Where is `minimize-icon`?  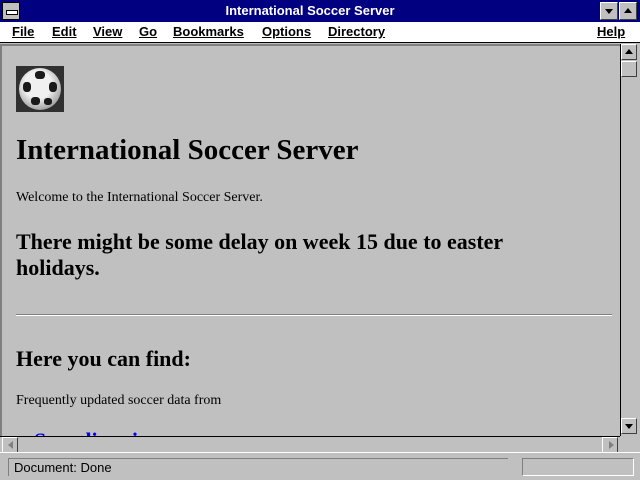
minimize-icon is located at coordinates (609, 11).